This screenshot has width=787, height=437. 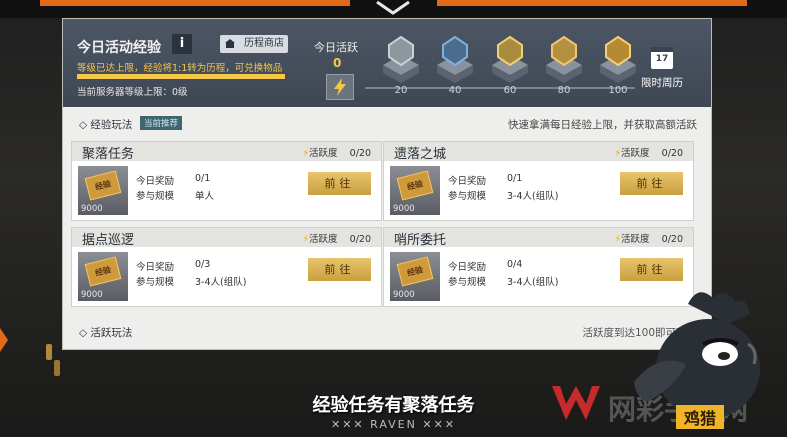 I want to click on activity-label: 今日活跃, so click(x=336, y=47).